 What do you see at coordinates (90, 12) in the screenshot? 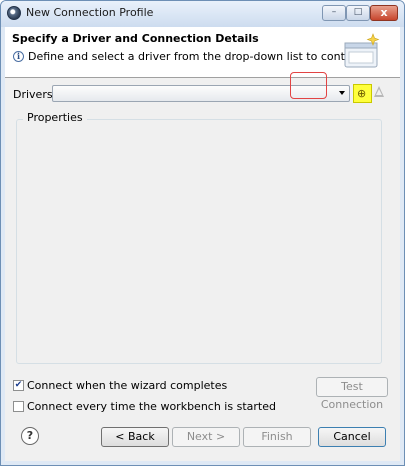
I see `window-title: New Connection Profile` at bounding box center [90, 12].